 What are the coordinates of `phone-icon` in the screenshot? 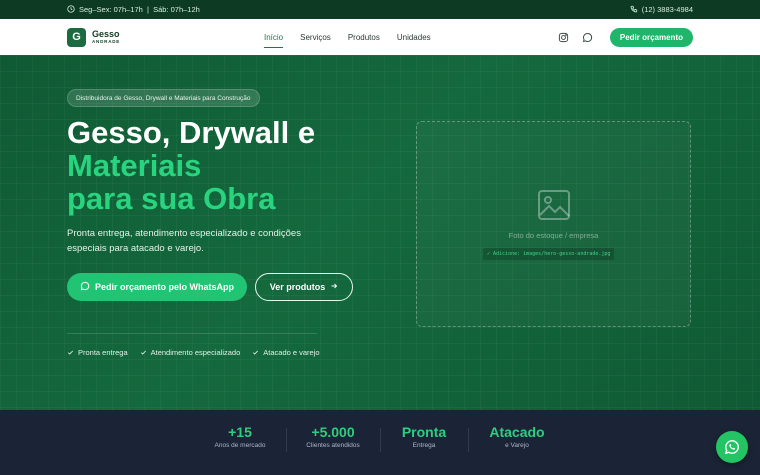 It's located at (634, 10).